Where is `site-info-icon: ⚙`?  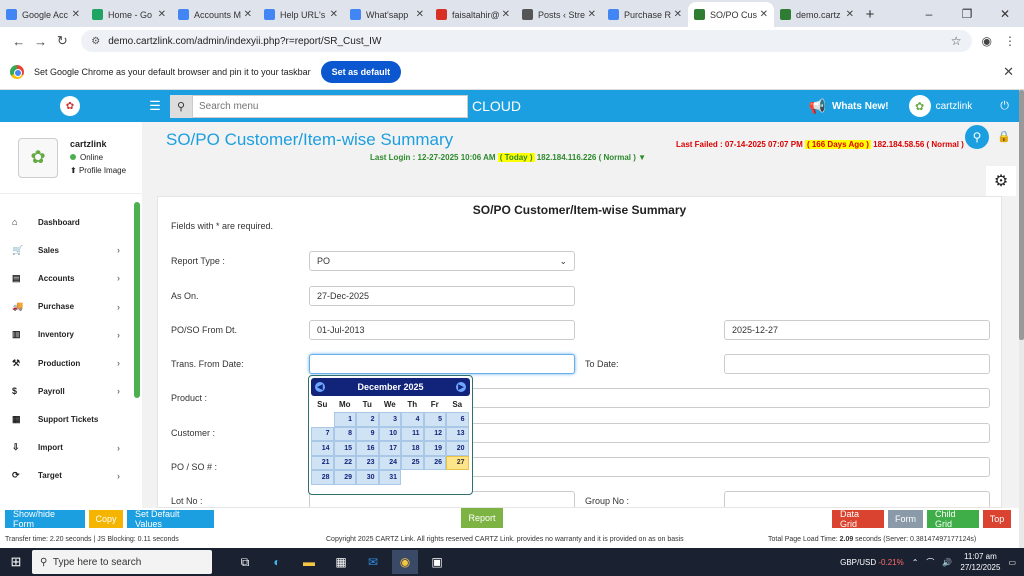 site-info-icon: ⚙ is located at coordinates (95, 41).